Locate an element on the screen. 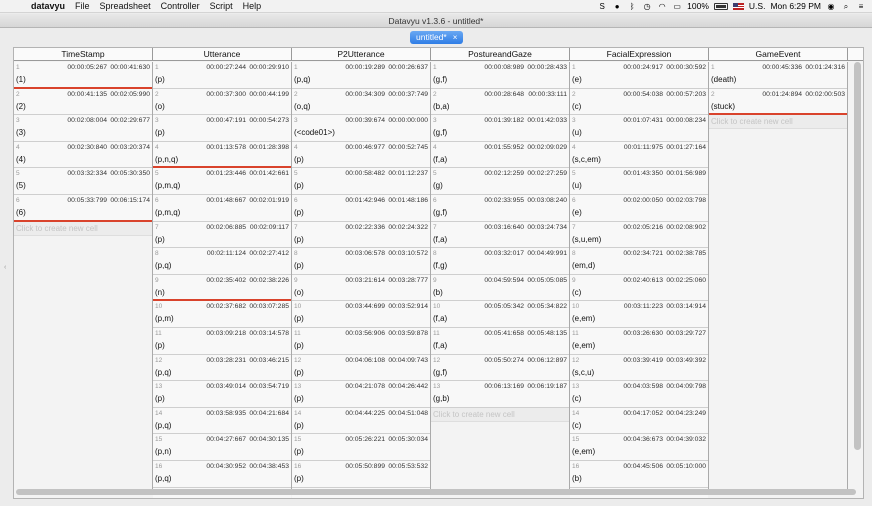 This screenshot has height=506, width=872. cell-offset: 00:04:21:684 is located at coordinates (269, 413).